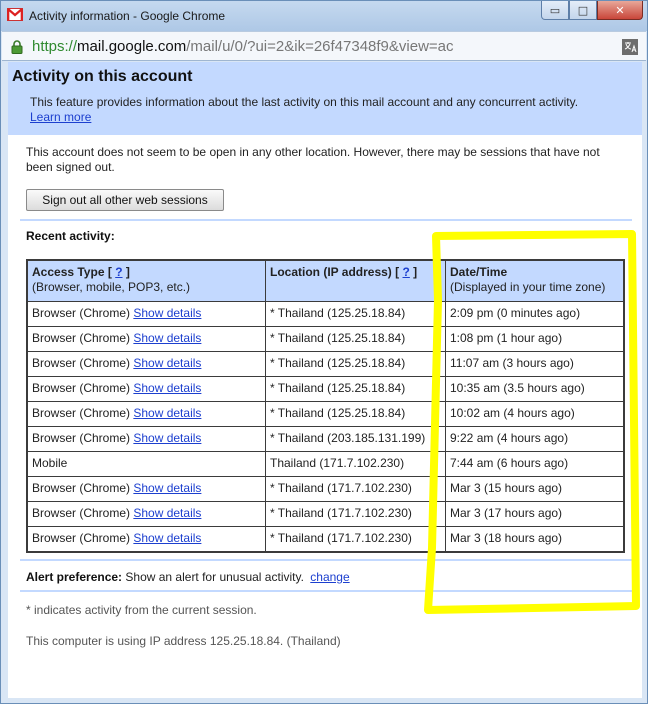 This screenshot has width=648, height=704. Describe the element at coordinates (125, 200) in the screenshot. I see `sign-out-all-sessions-button: Sign out all other web sessions` at that location.